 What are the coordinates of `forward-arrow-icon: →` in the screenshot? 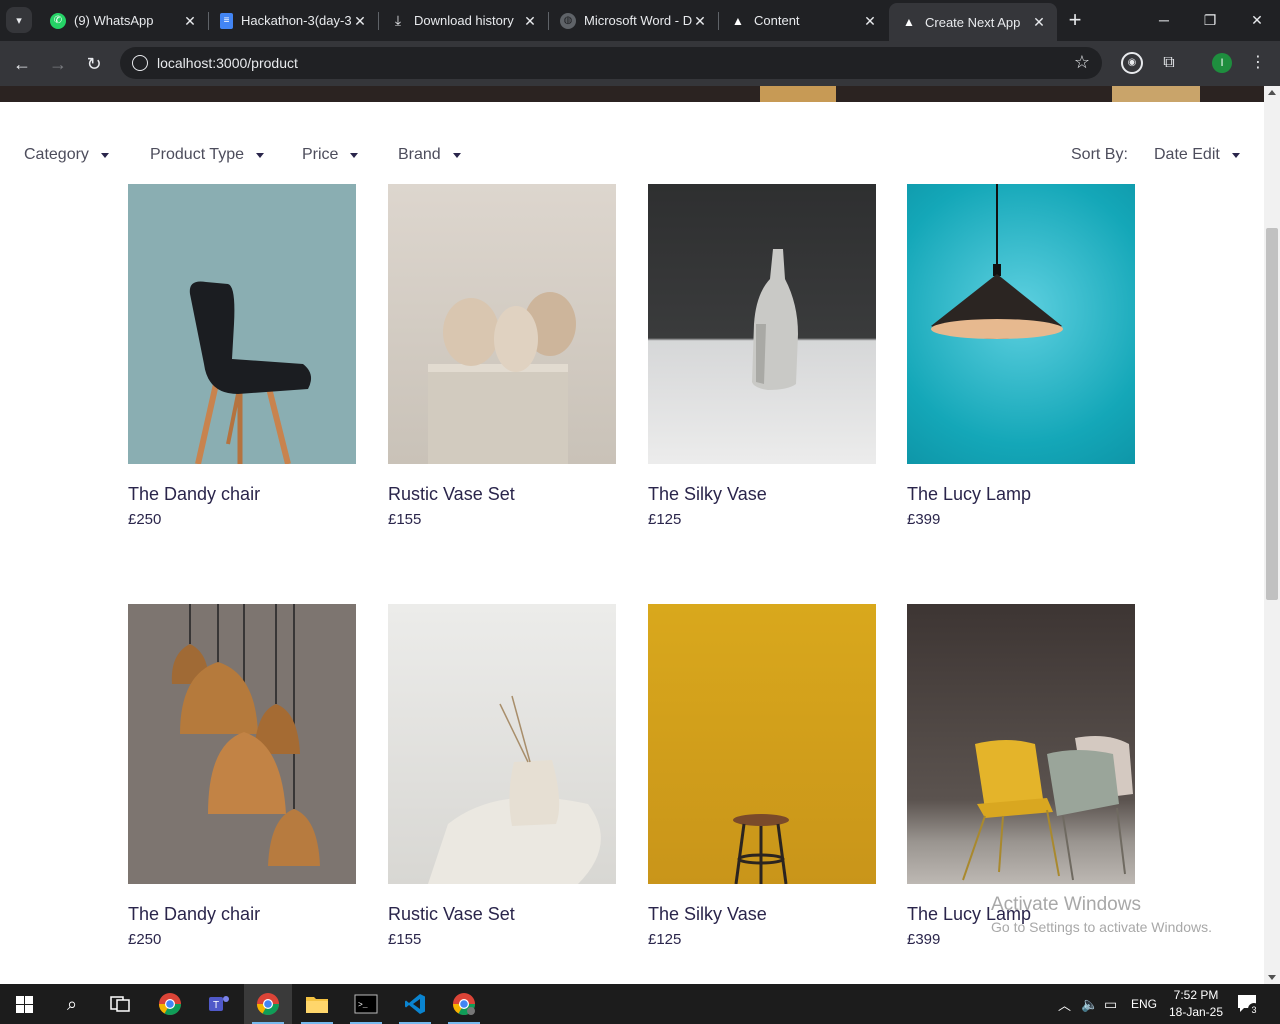 It's located at (58, 64).